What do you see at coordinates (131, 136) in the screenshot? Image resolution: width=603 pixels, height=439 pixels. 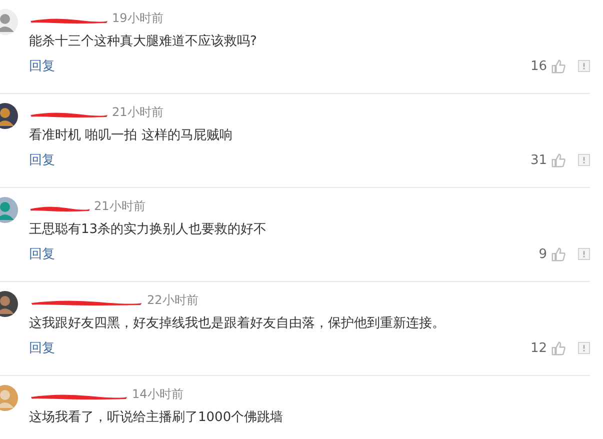 I see `comment-text: 看准时机 啪叽一拍 这样的马屁贼响` at bounding box center [131, 136].